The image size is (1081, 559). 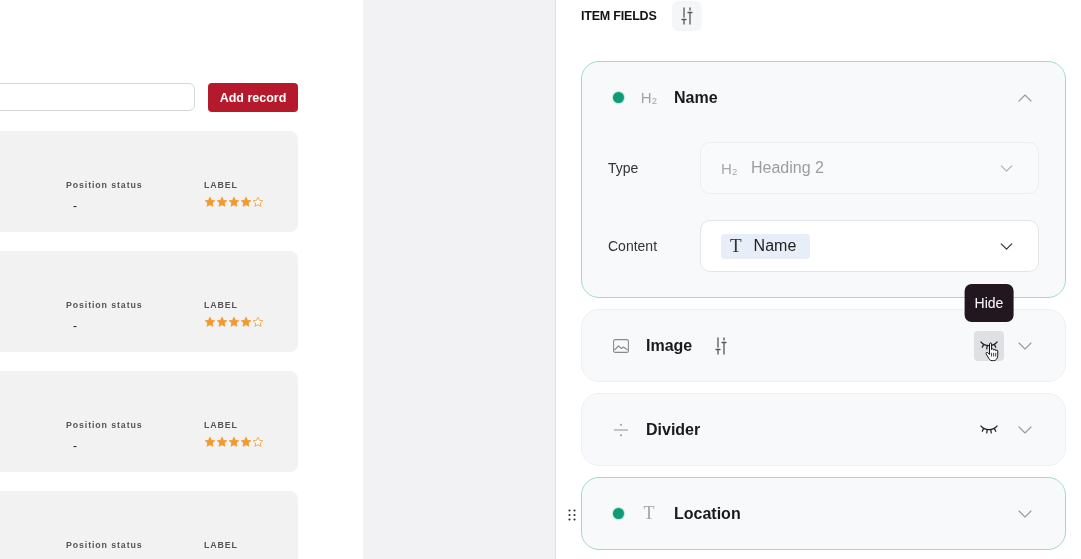 I want to click on field-name: Image, so click(x=669, y=345).